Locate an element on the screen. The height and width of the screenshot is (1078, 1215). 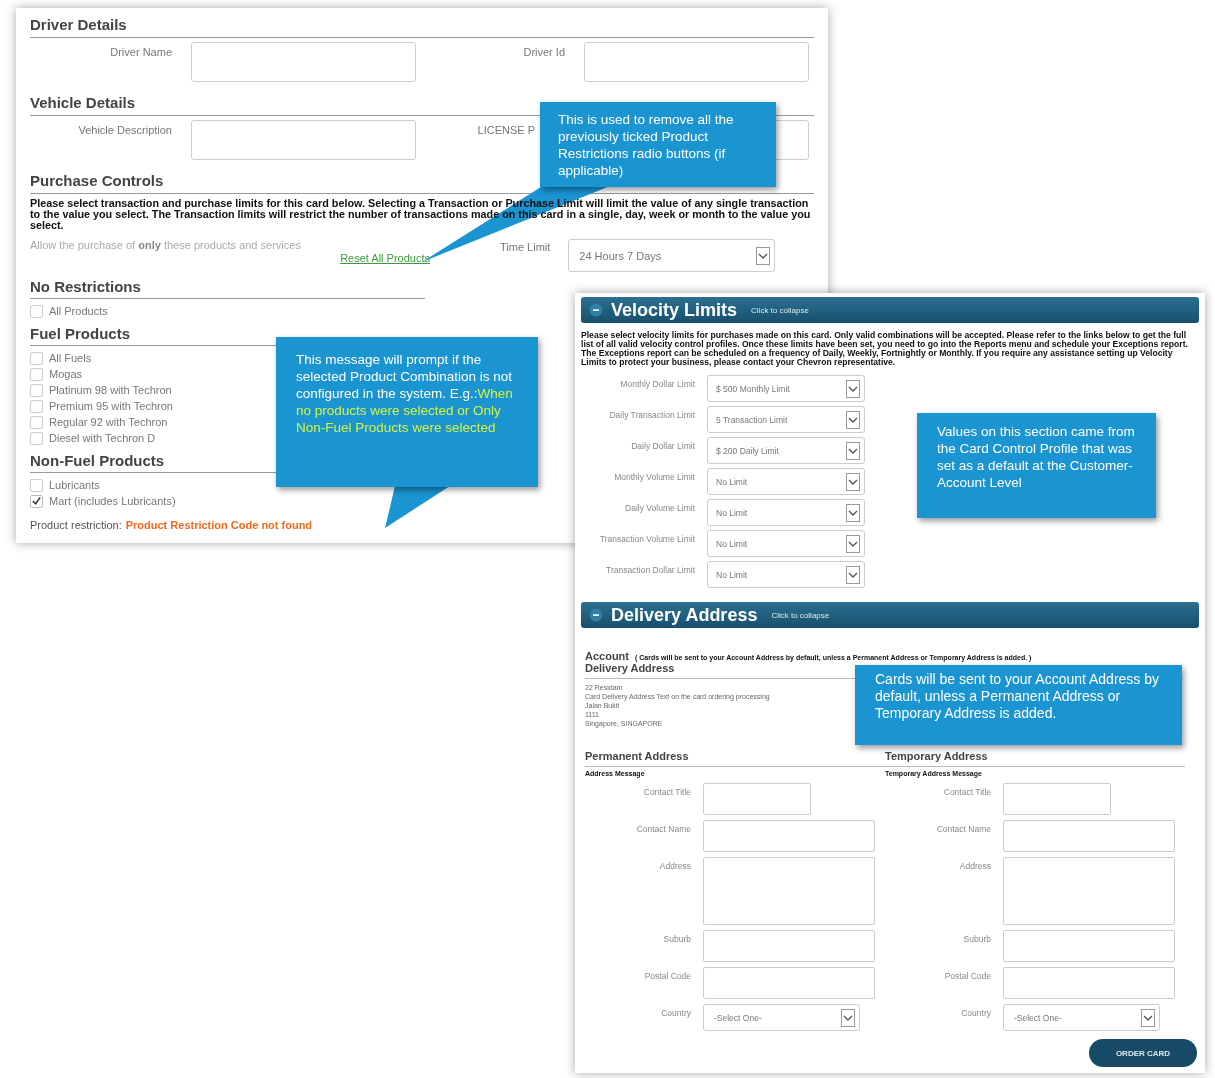
section-title: Delivery Address is located at coordinates (684, 615).